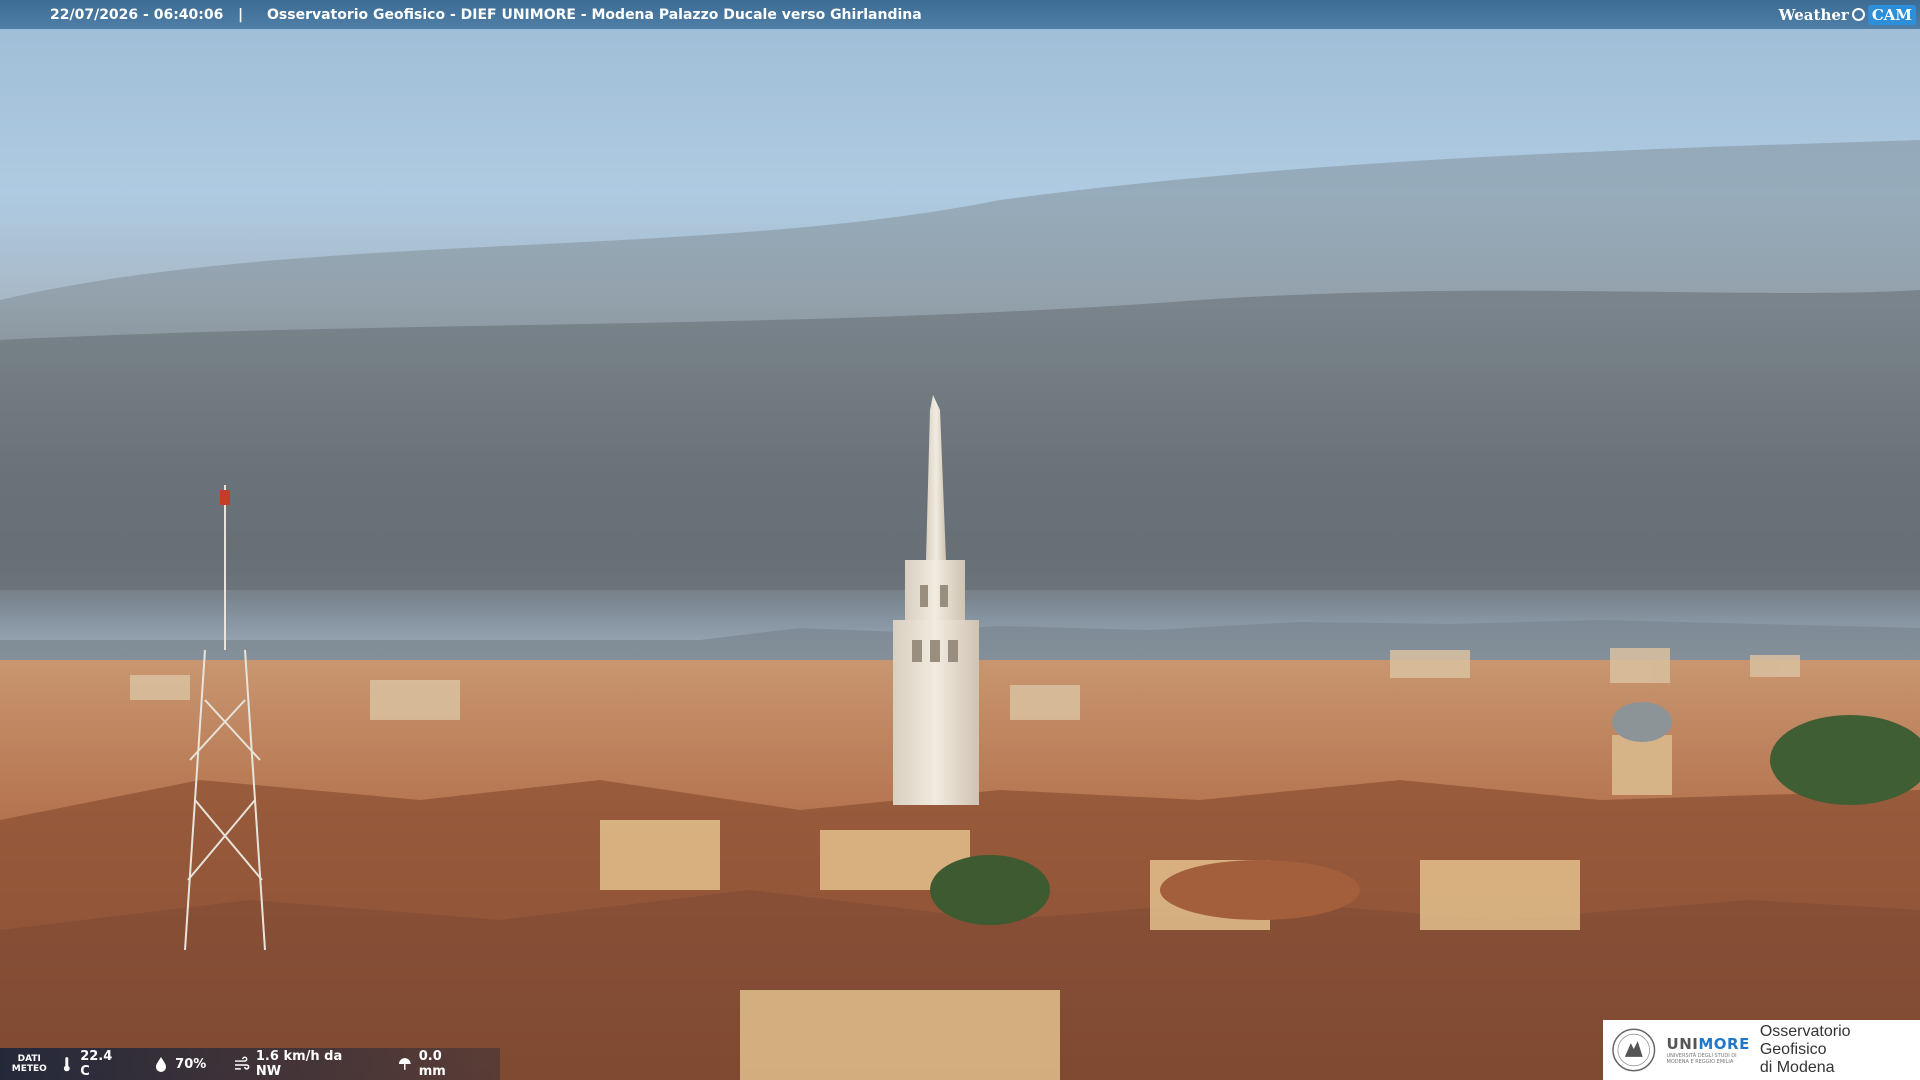  What do you see at coordinates (1634, 1050) in the screenshot?
I see `university-seal-icon` at bounding box center [1634, 1050].